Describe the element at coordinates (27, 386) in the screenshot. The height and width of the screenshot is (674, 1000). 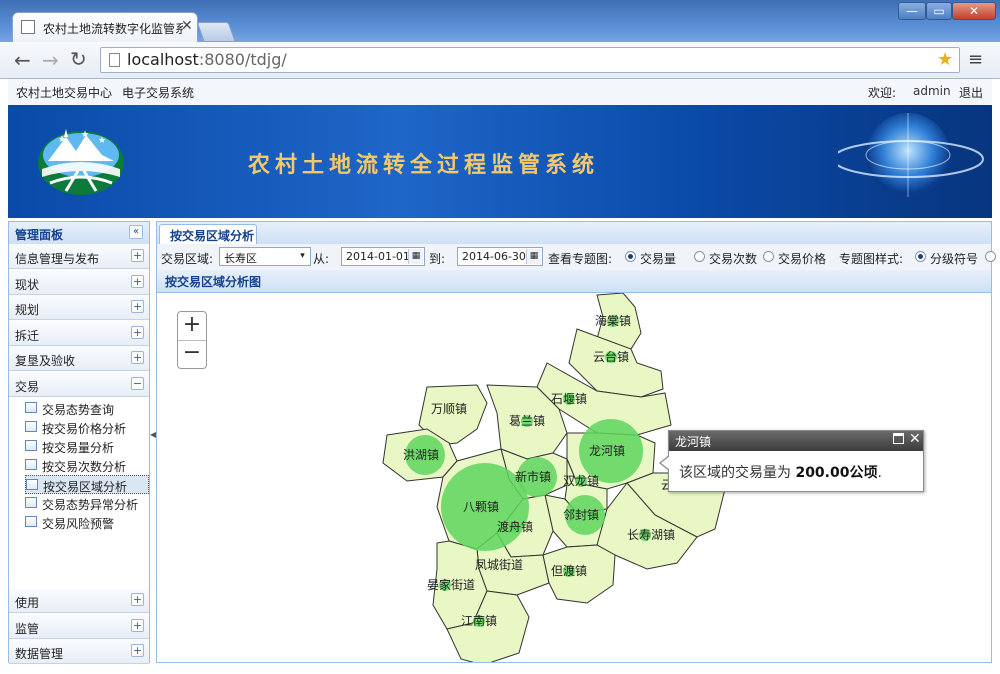
I see `accordion-label: 交易` at that location.